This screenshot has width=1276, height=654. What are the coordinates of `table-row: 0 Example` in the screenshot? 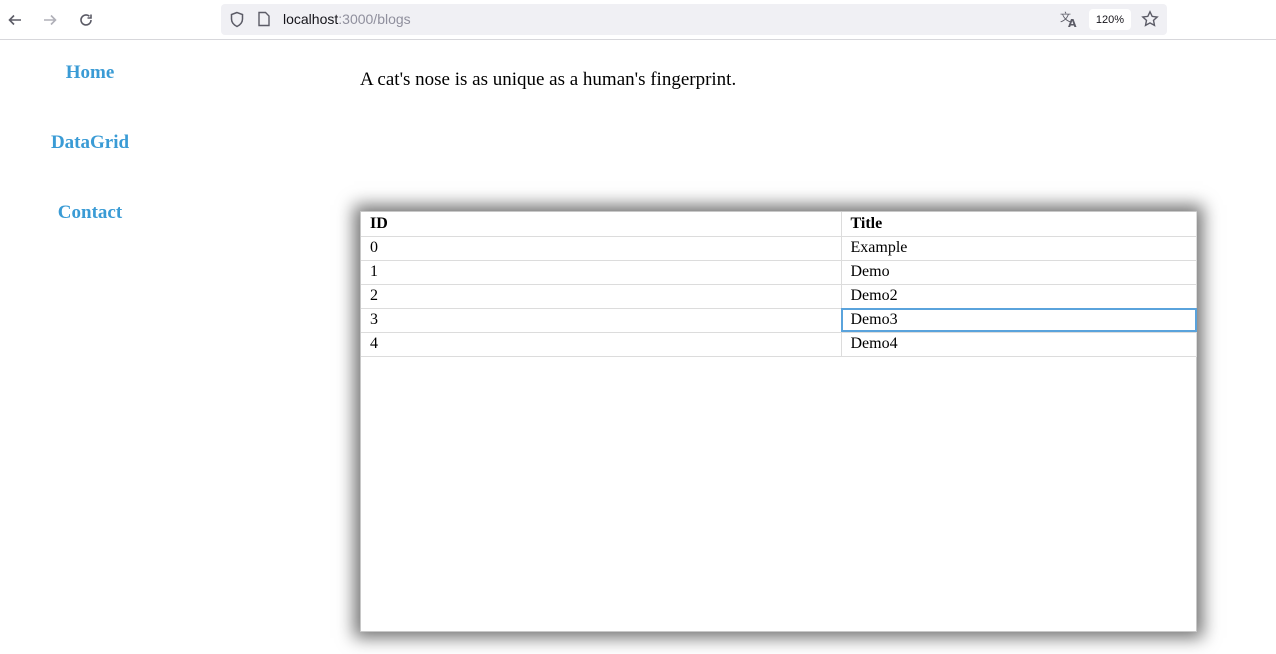 It's located at (779, 248).